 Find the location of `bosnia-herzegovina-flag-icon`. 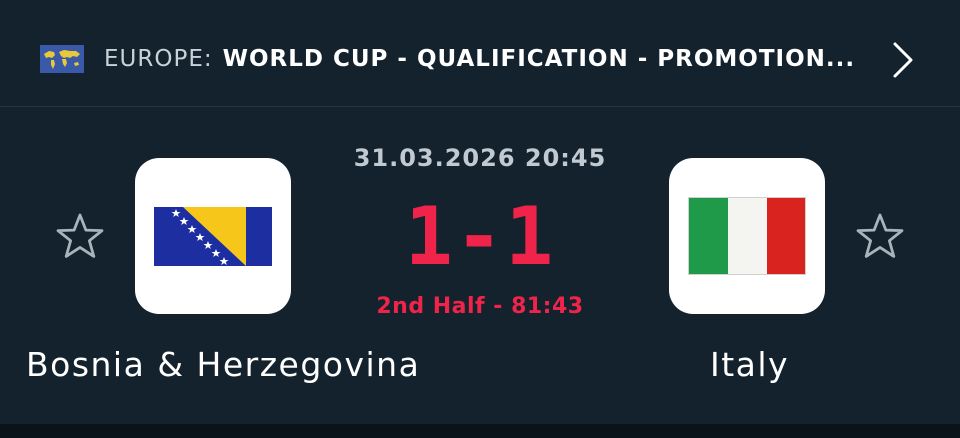

bosnia-herzegovina-flag-icon is located at coordinates (213, 236).